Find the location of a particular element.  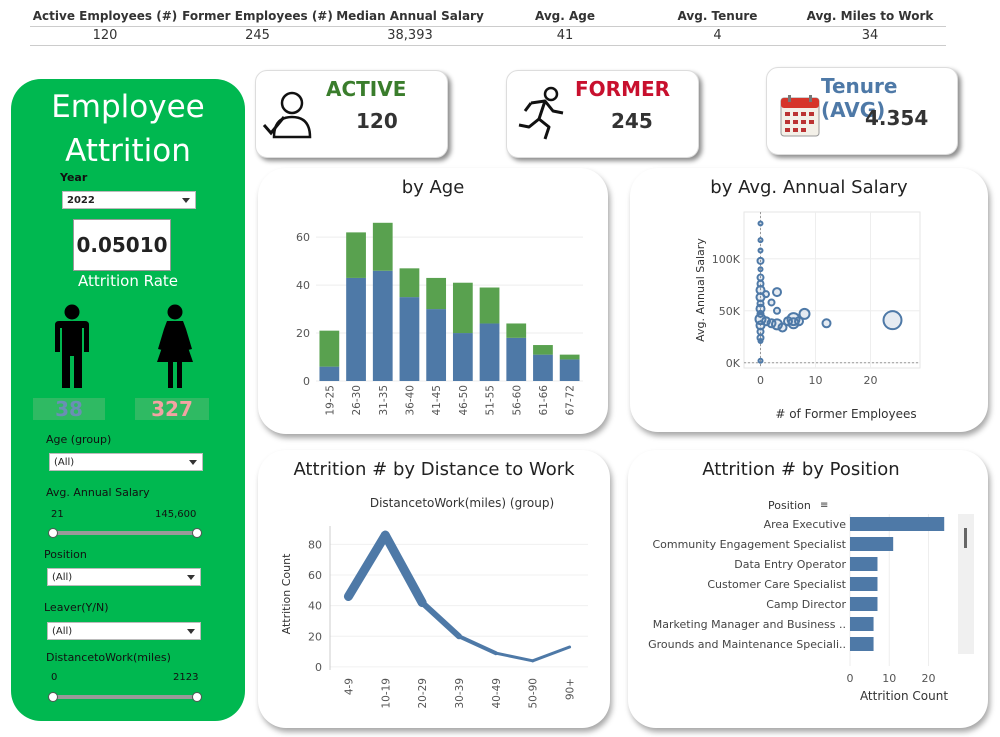

salary-slider-min-handle is located at coordinates (53, 533).